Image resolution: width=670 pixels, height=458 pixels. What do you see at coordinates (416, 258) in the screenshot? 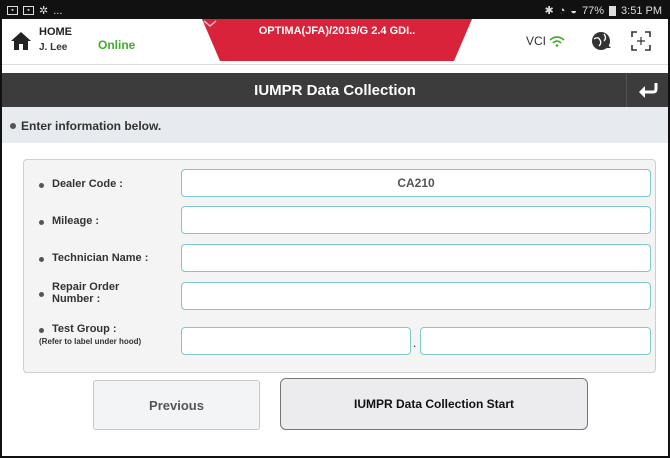
I see `technician-name-field` at bounding box center [416, 258].